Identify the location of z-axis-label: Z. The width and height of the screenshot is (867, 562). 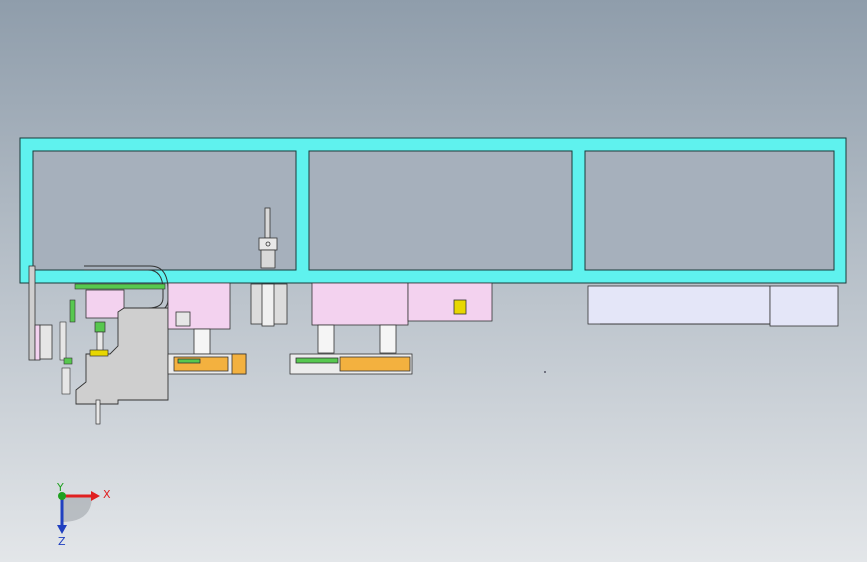
(62, 541).